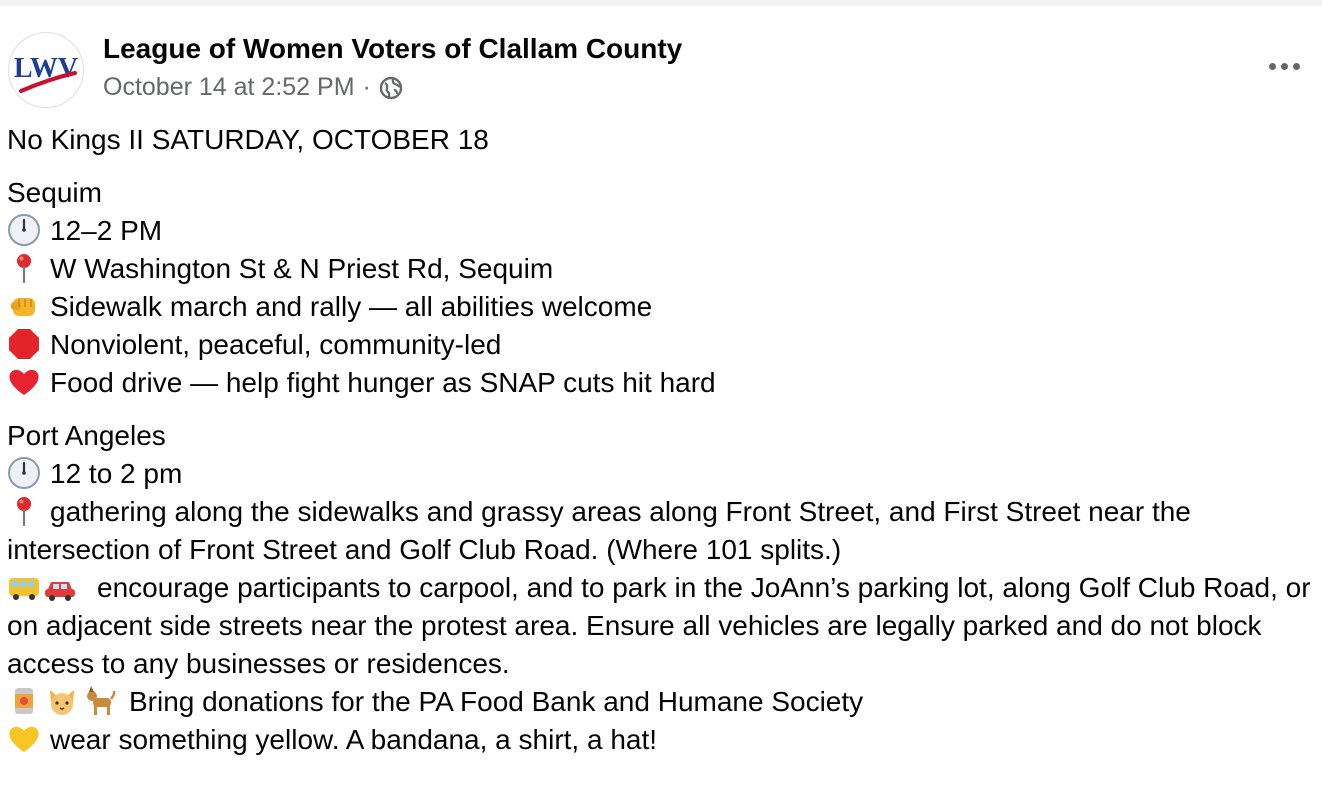 The height and width of the screenshot is (786, 1322). What do you see at coordinates (24, 382) in the screenshot?
I see `red-heart-icon` at bounding box center [24, 382].